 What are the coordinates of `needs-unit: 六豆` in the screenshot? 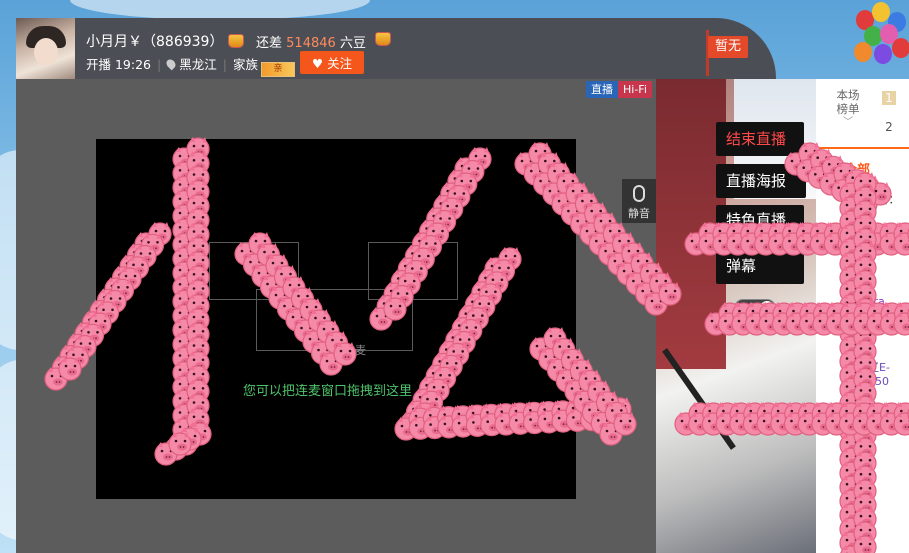 It's located at (352, 43).